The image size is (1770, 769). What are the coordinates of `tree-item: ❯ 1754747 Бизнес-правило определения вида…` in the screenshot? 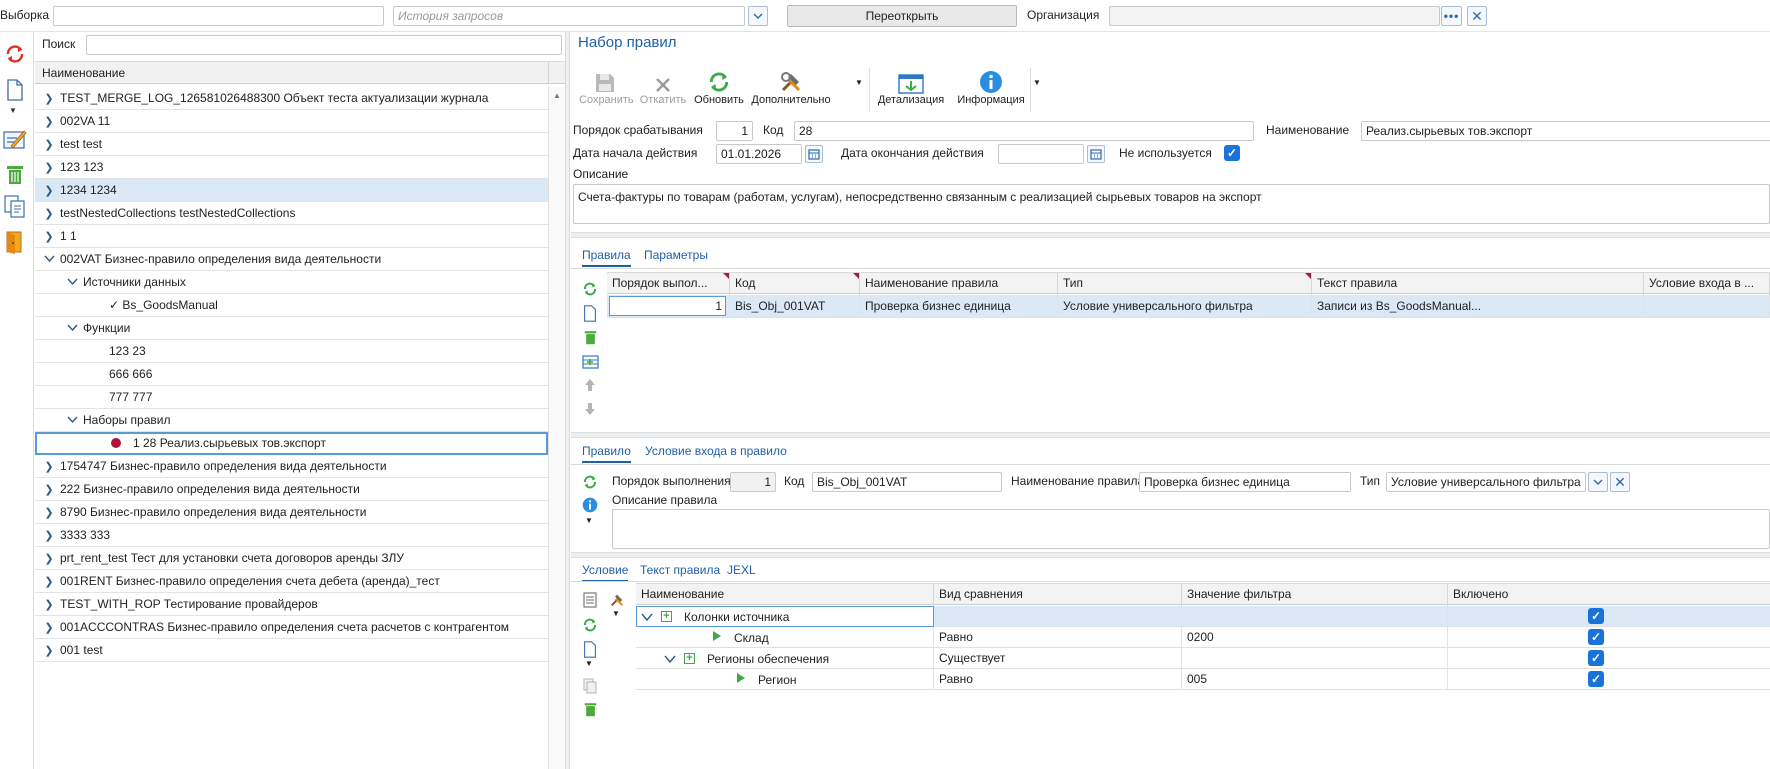 It's located at (291, 466).